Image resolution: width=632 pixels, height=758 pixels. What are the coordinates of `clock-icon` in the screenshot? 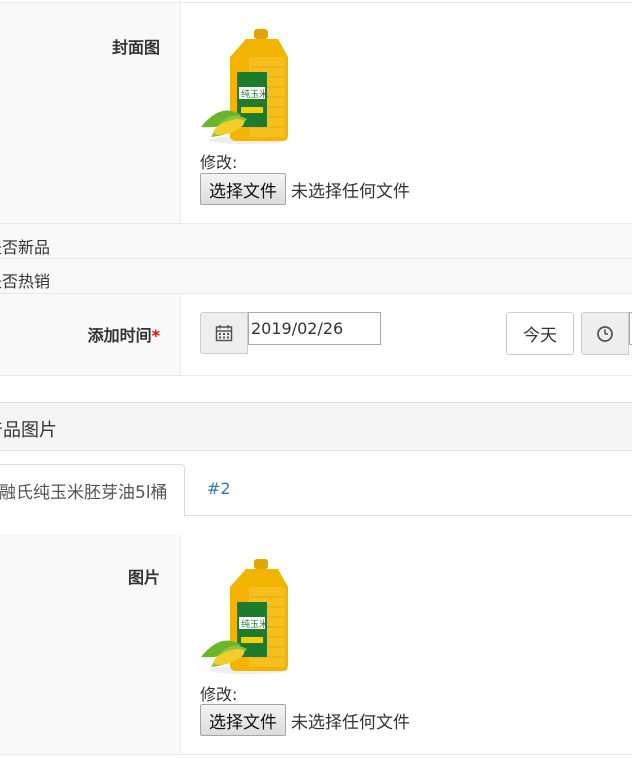 It's located at (605, 333).